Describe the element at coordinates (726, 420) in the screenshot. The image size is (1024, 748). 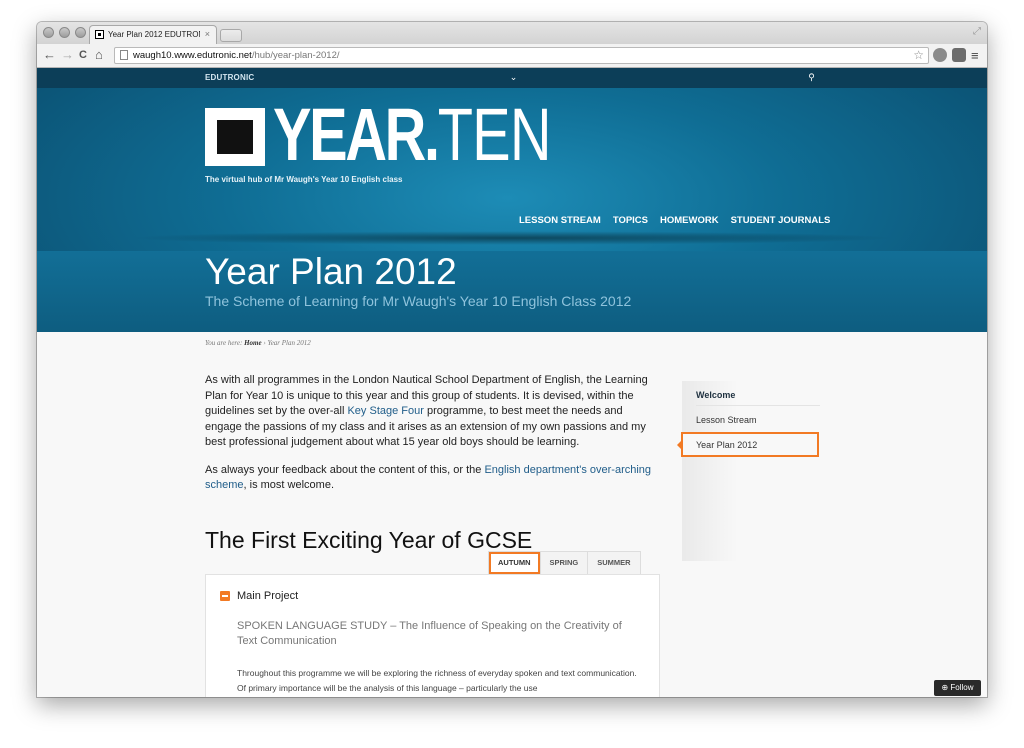
I see `sidebar-item-lesson-stream: Lesson Stream` at that location.